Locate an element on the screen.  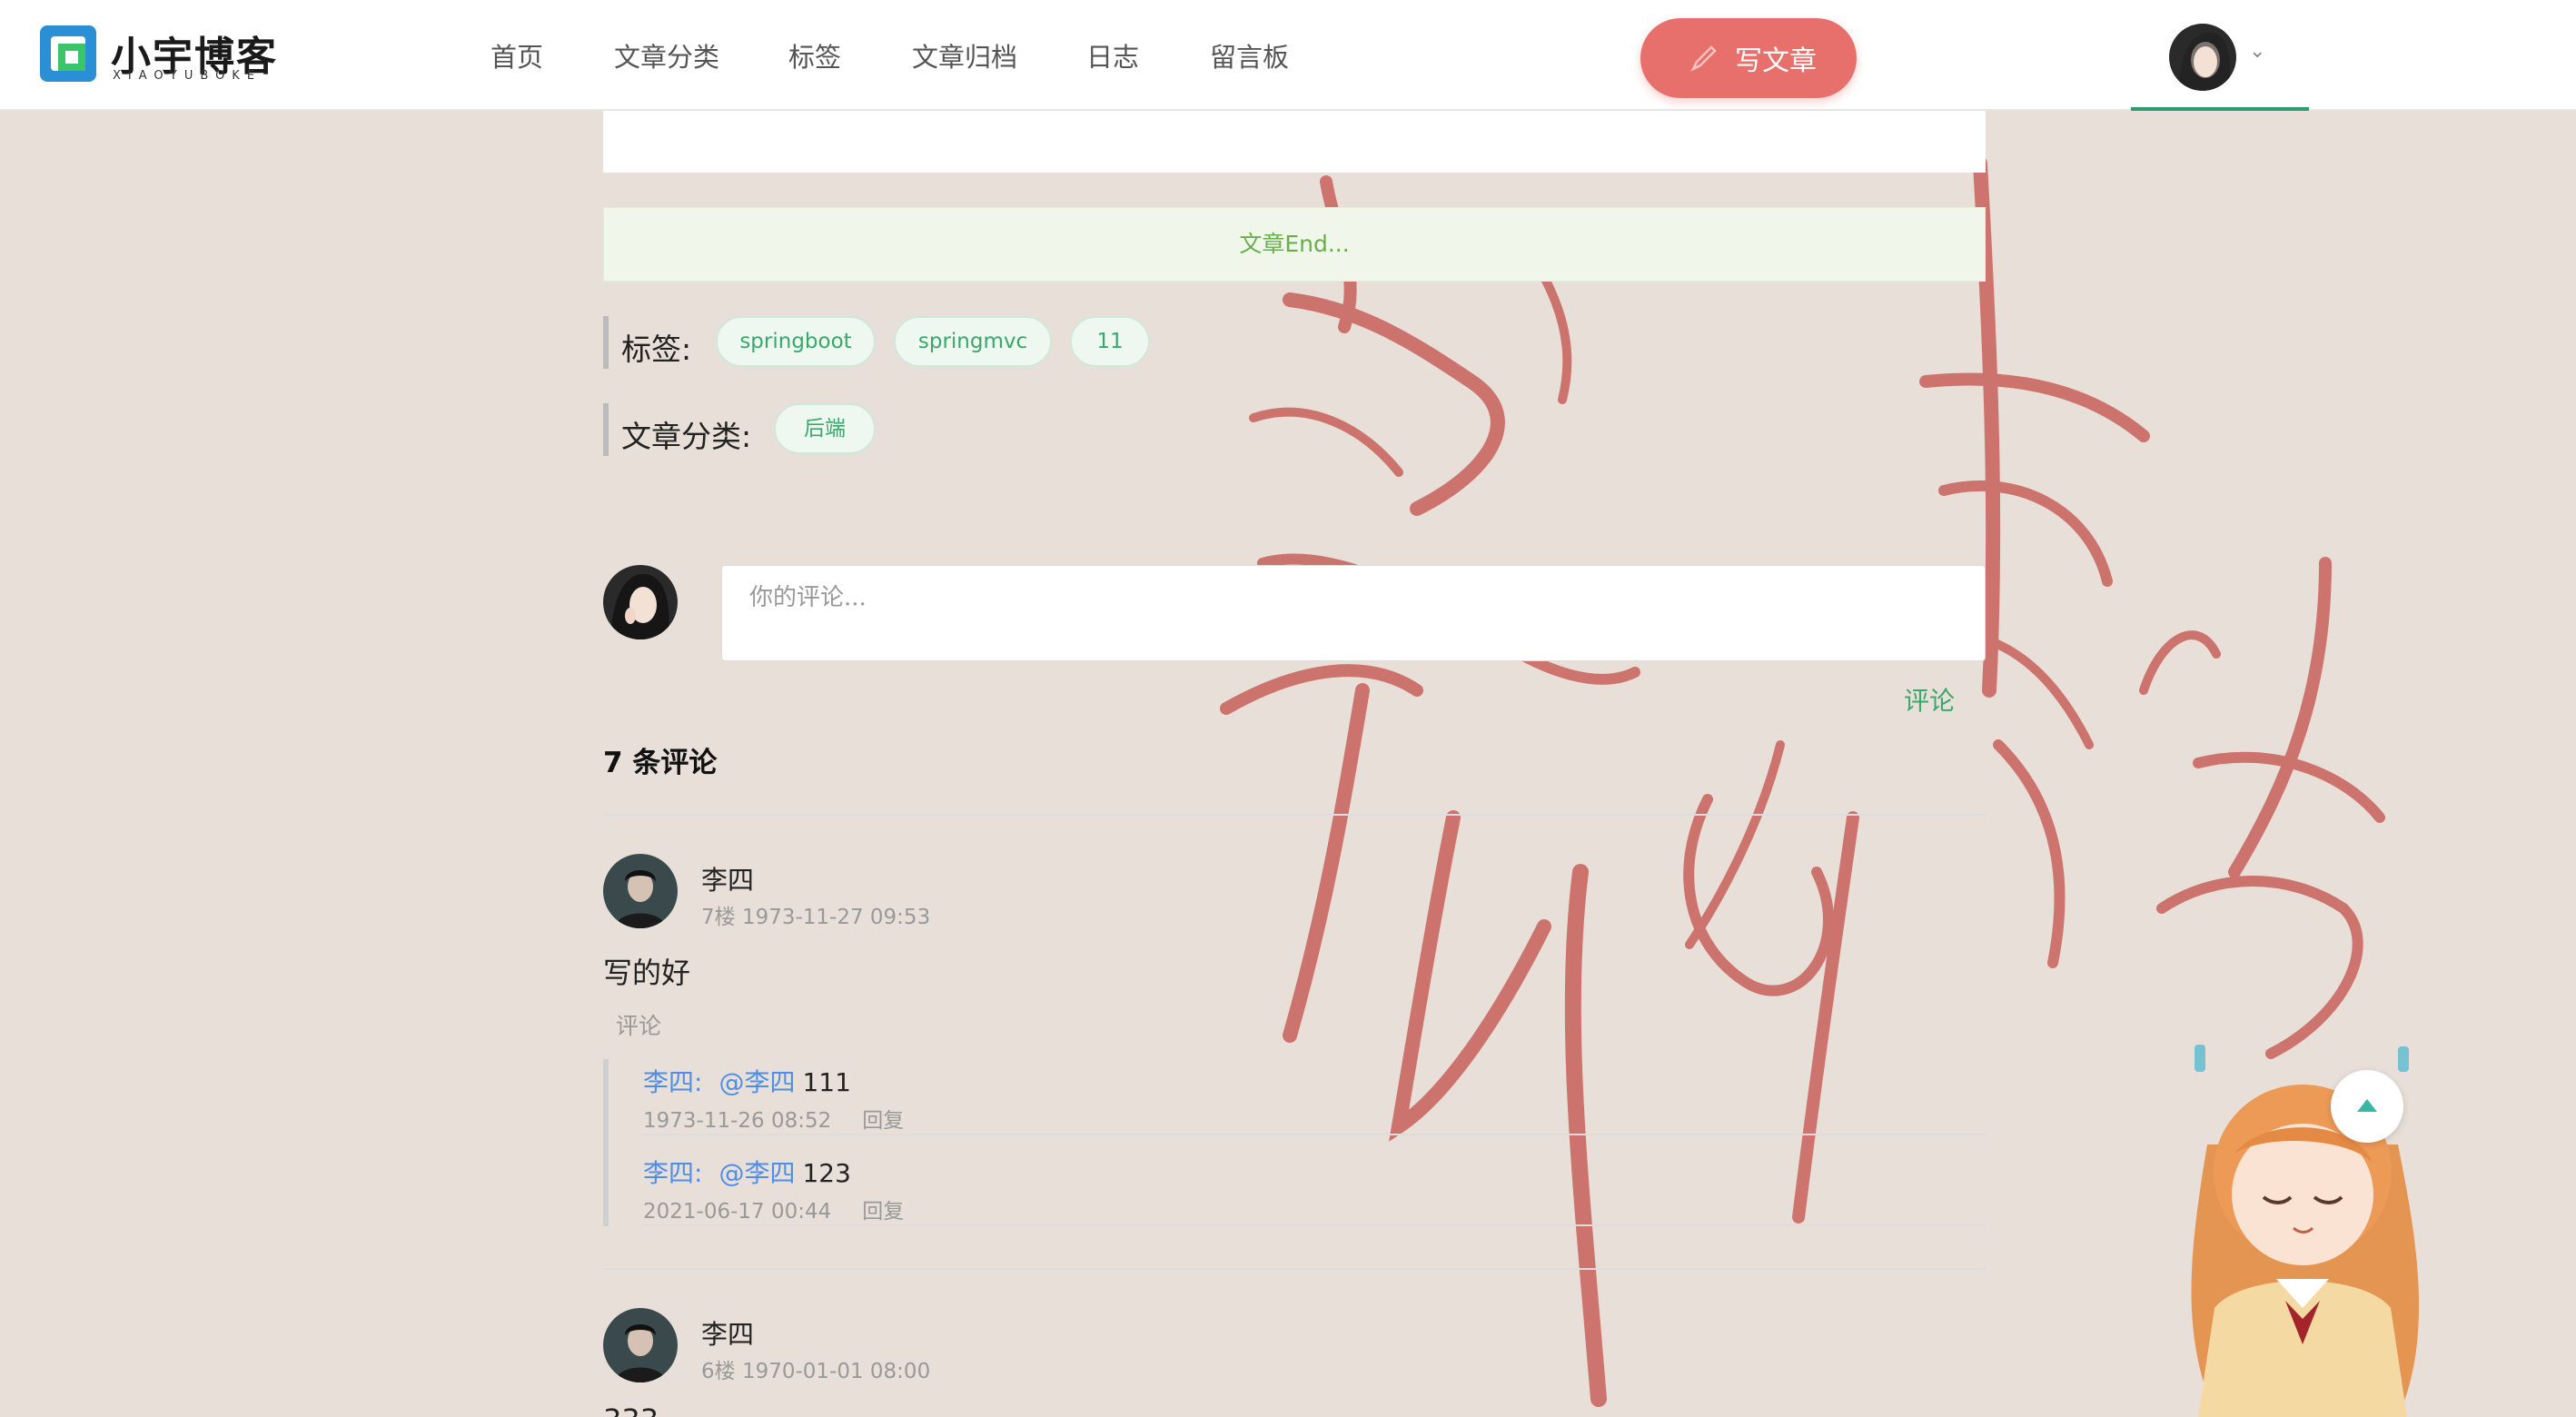
tags-marker is located at coordinates (606, 342).